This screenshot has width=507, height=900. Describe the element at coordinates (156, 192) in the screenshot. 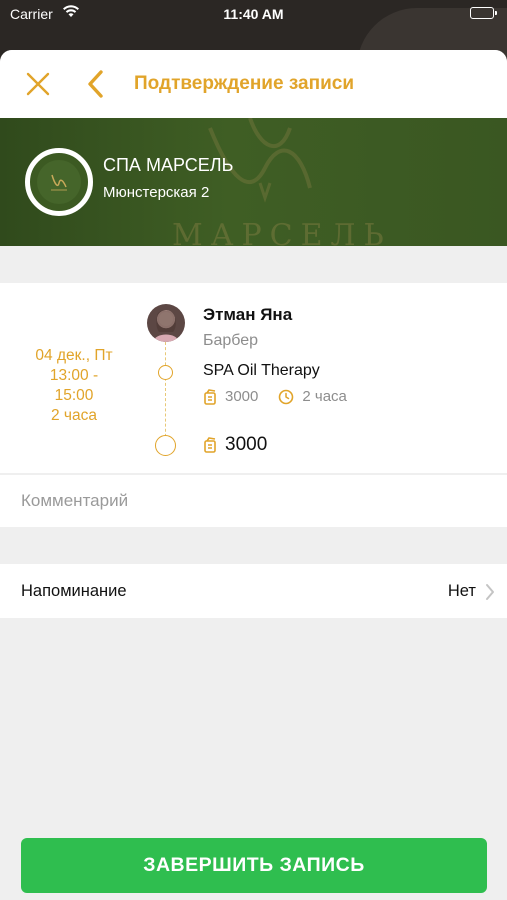

I see `salon-address: Мюнстерская 2` at that location.